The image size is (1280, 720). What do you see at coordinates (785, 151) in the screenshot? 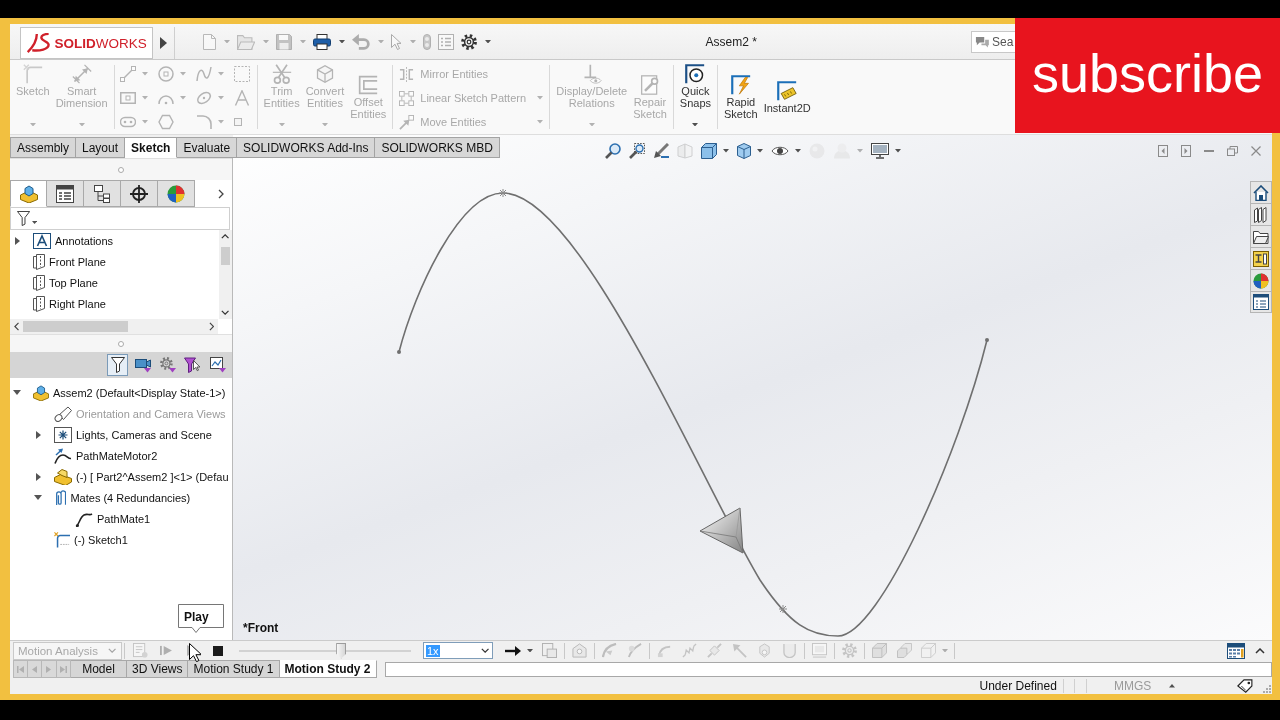
I see `eye-button` at bounding box center [785, 151].